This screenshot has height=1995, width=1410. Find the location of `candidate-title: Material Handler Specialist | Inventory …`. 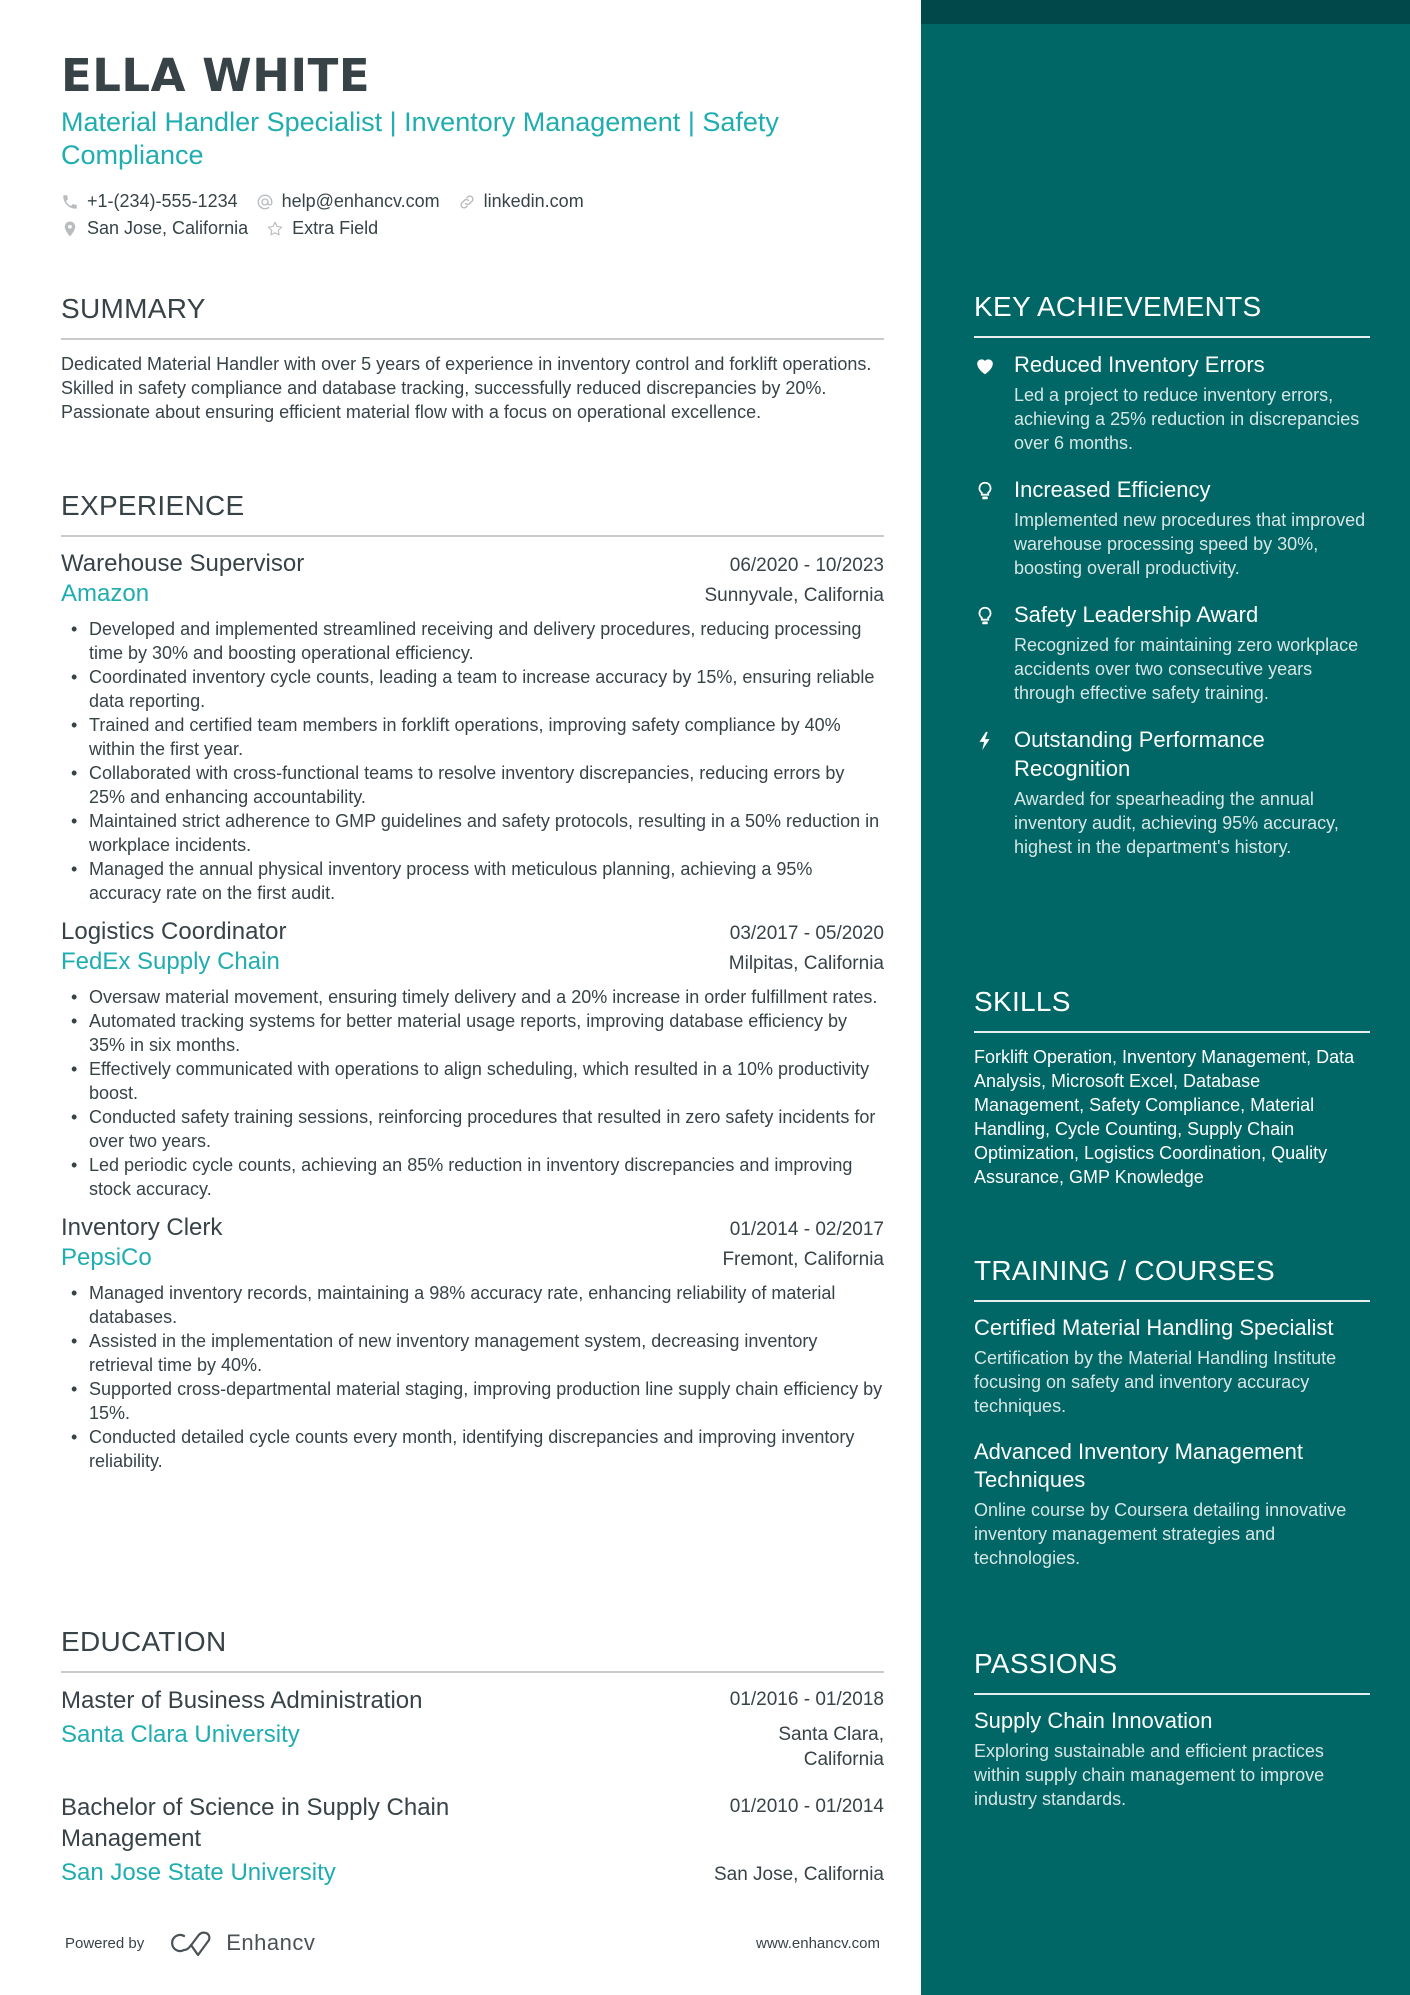

candidate-title: Material Handler Specialist | Inventory … is located at coordinates (420, 138).